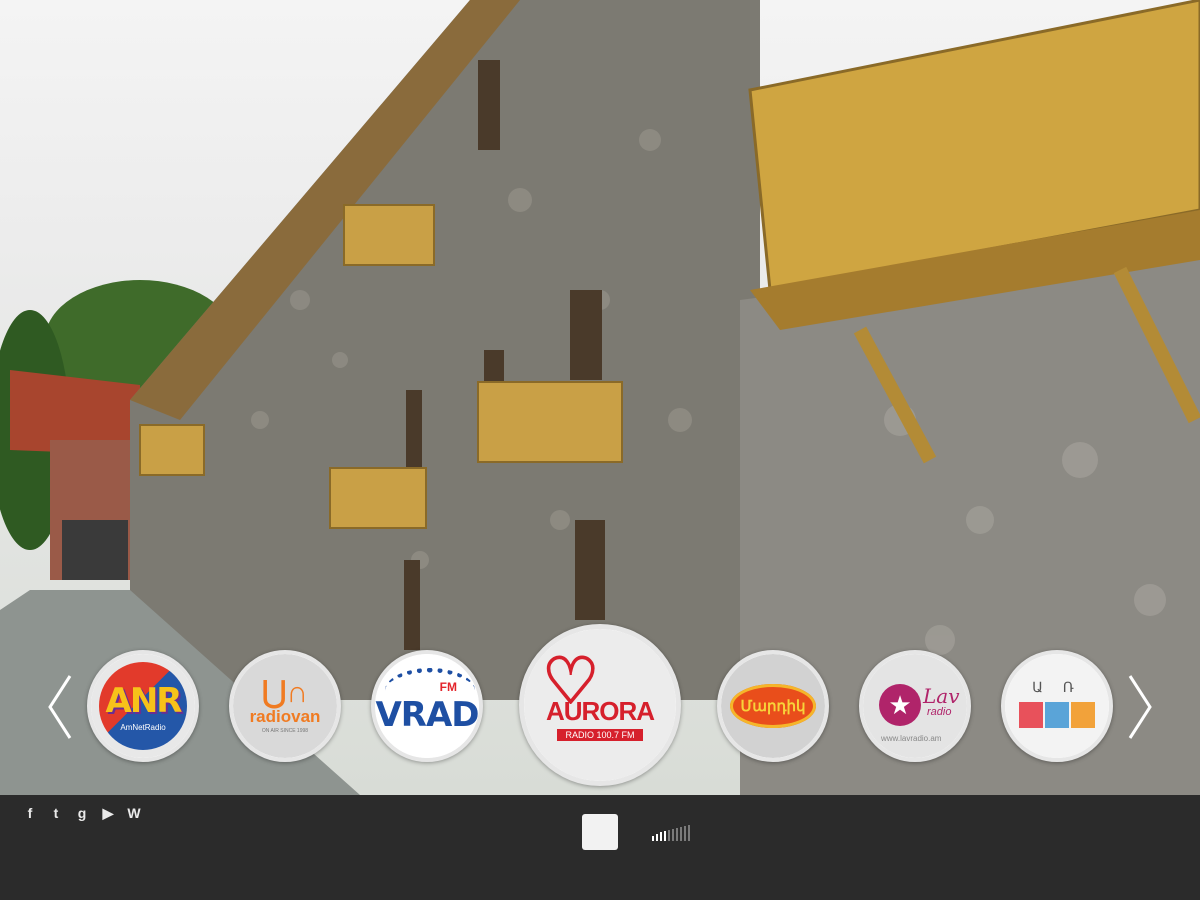  Describe the element at coordinates (671, 833) in the screenshot. I see `volume-slider` at that location.